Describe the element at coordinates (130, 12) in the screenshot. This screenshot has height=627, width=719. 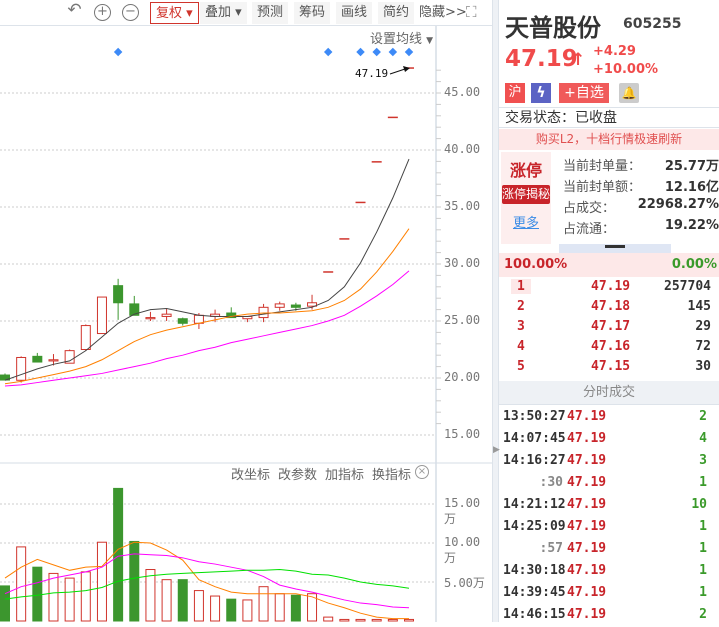
I see `zoom-out-icon: −` at that location.